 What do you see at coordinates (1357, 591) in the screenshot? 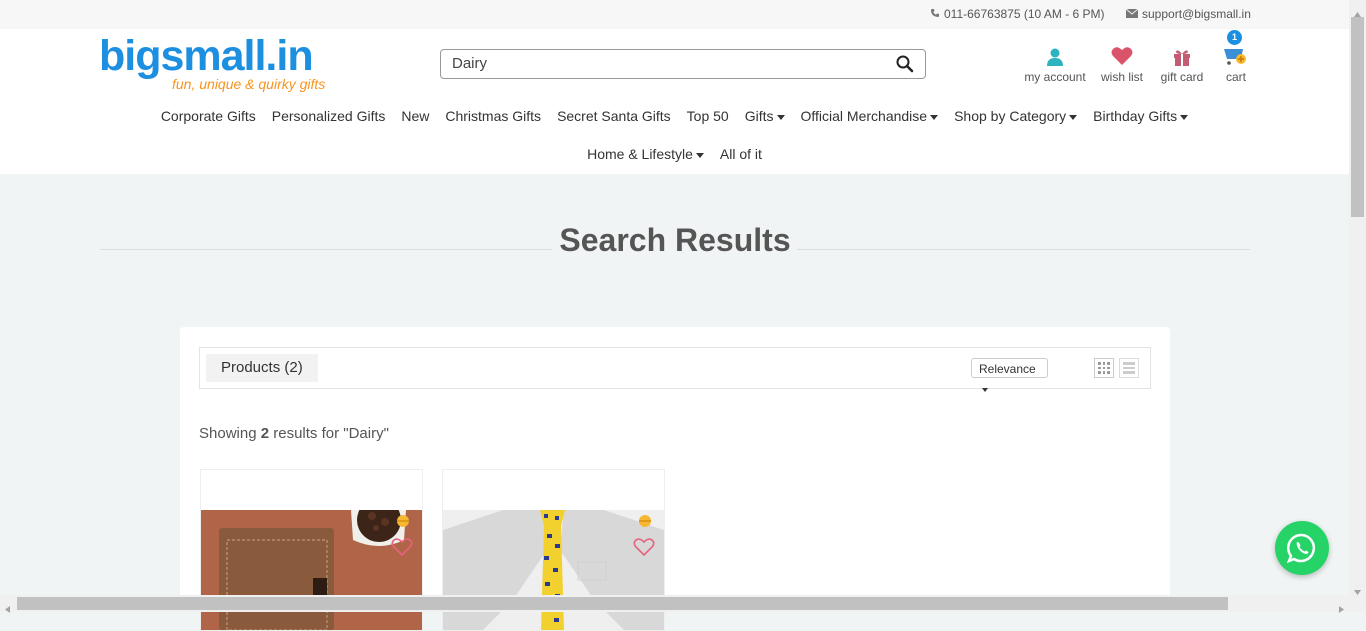
I see `scroll-down-icon` at bounding box center [1357, 591].